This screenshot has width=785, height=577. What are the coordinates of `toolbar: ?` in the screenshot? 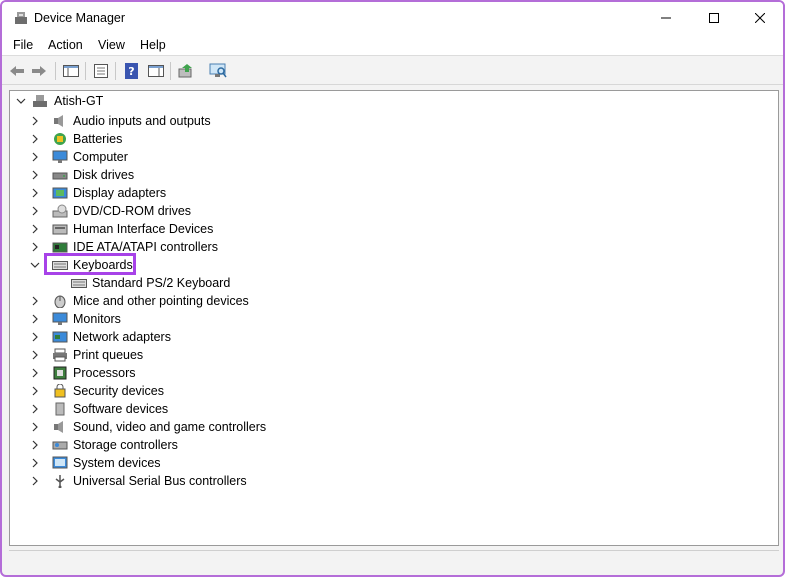 It's located at (392, 71).